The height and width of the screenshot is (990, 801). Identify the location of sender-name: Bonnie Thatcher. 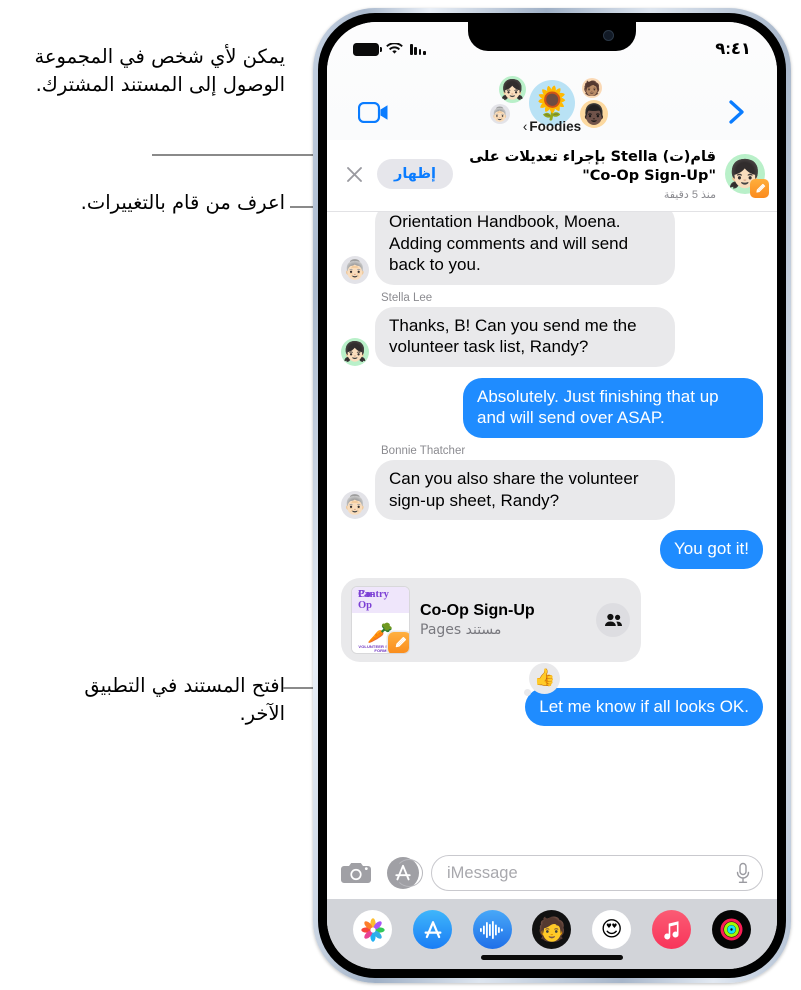
(423, 451).